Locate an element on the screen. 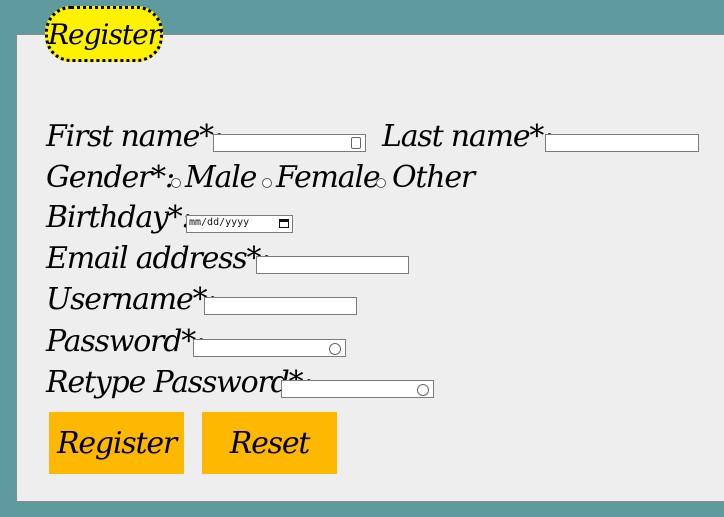 The image size is (724, 517). gender-label: Gender*: is located at coordinates (110, 177).